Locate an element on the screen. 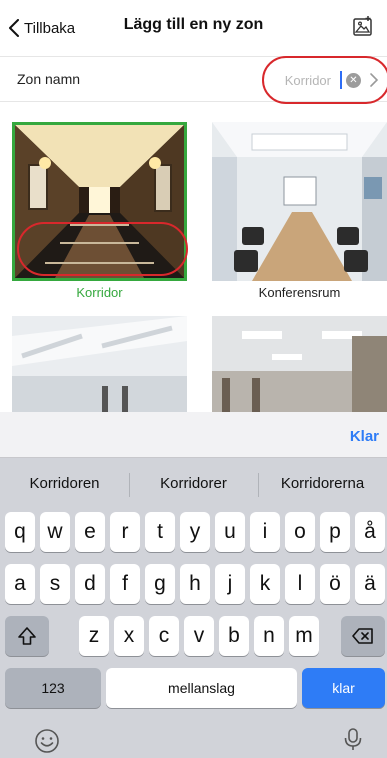 The height and width of the screenshot is (758, 387). return-key-label: klar is located at coordinates (343, 688).